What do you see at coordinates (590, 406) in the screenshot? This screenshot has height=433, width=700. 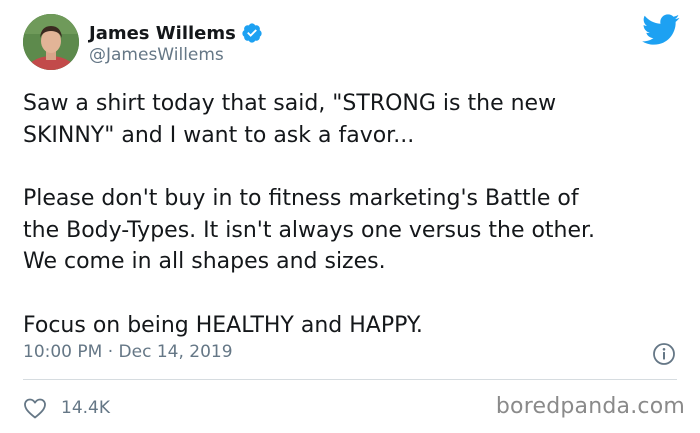 I see `watermark: boredpanda.com` at bounding box center [590, 406].